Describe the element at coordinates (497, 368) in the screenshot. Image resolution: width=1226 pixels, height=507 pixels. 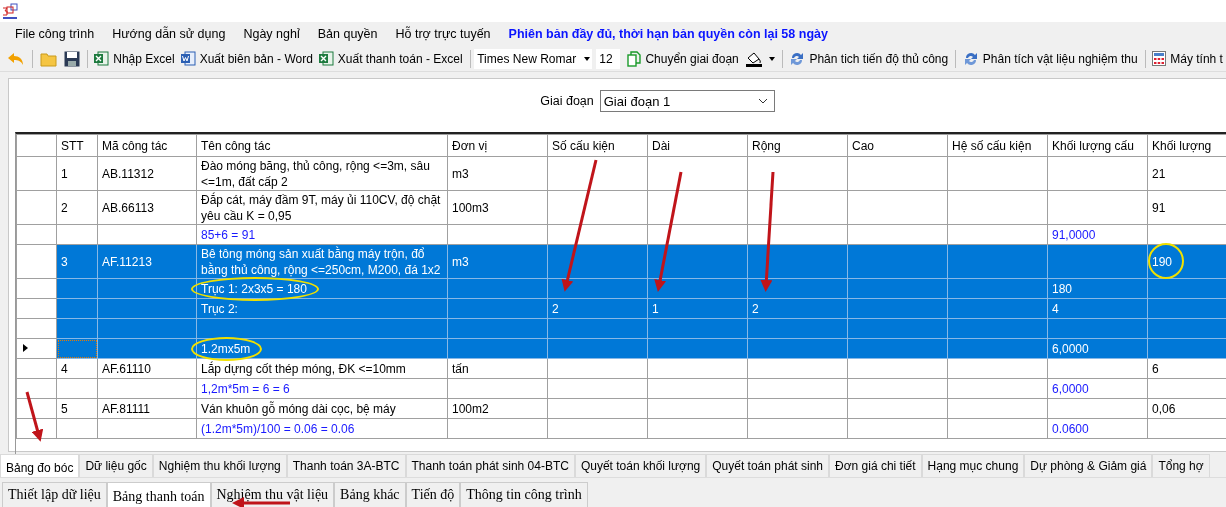
I see `table-cell: tấn` at that location.